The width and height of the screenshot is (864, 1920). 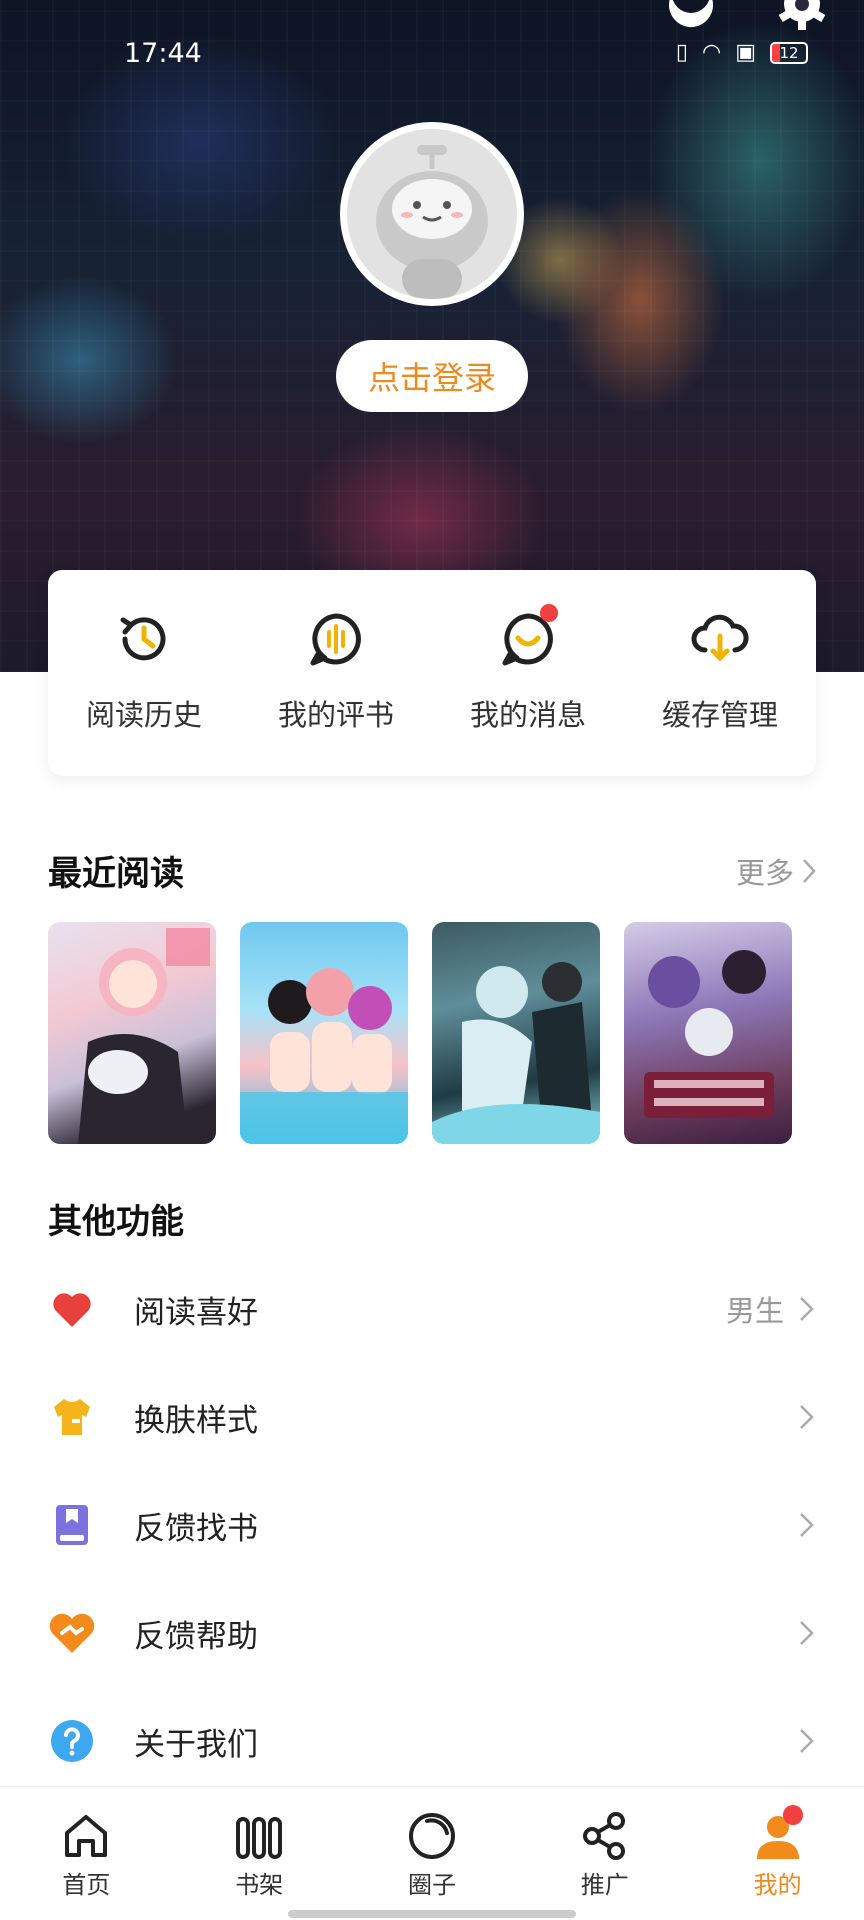 What do you see at coordinates (764, 873) in the screenshot?
I see `more-label: 更多` at bounding box center [764, 873].